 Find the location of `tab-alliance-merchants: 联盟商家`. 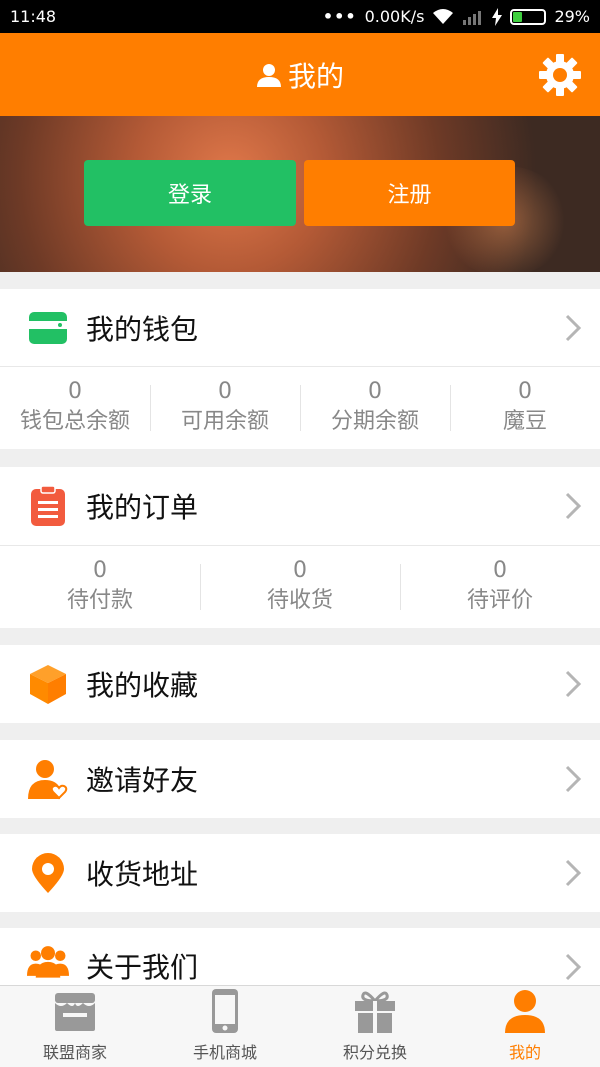

tab-alliance-merchants: 联盟商家 is located at coordinates (75, 1026).